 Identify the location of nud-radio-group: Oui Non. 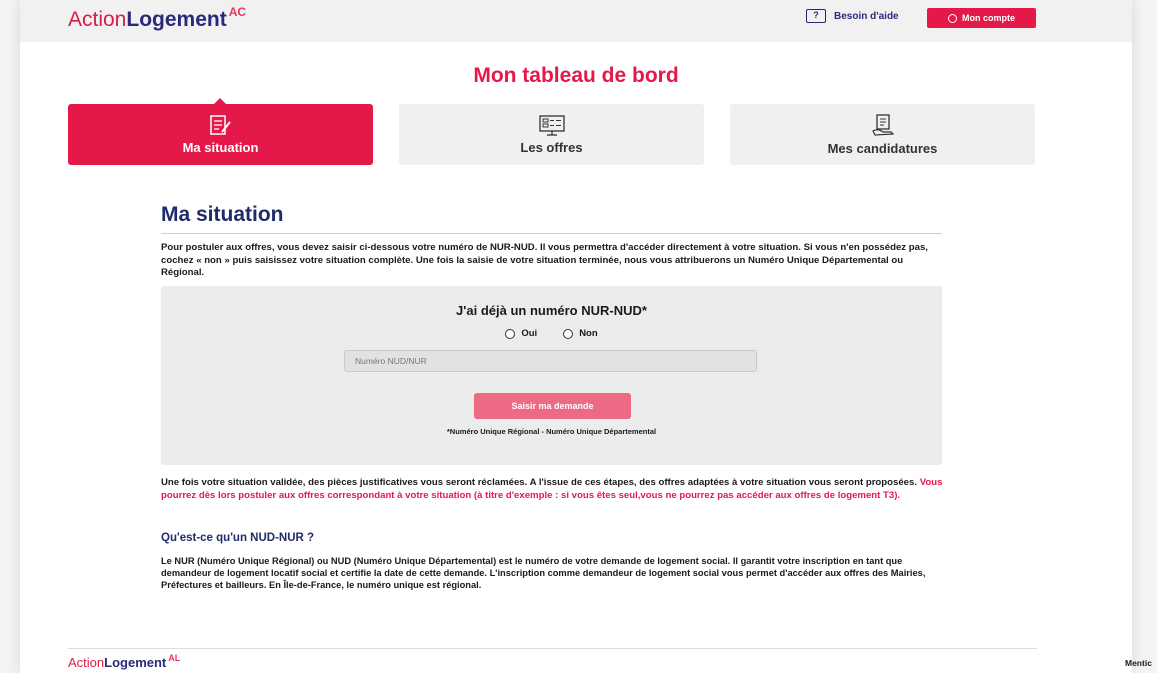
(551, 333).